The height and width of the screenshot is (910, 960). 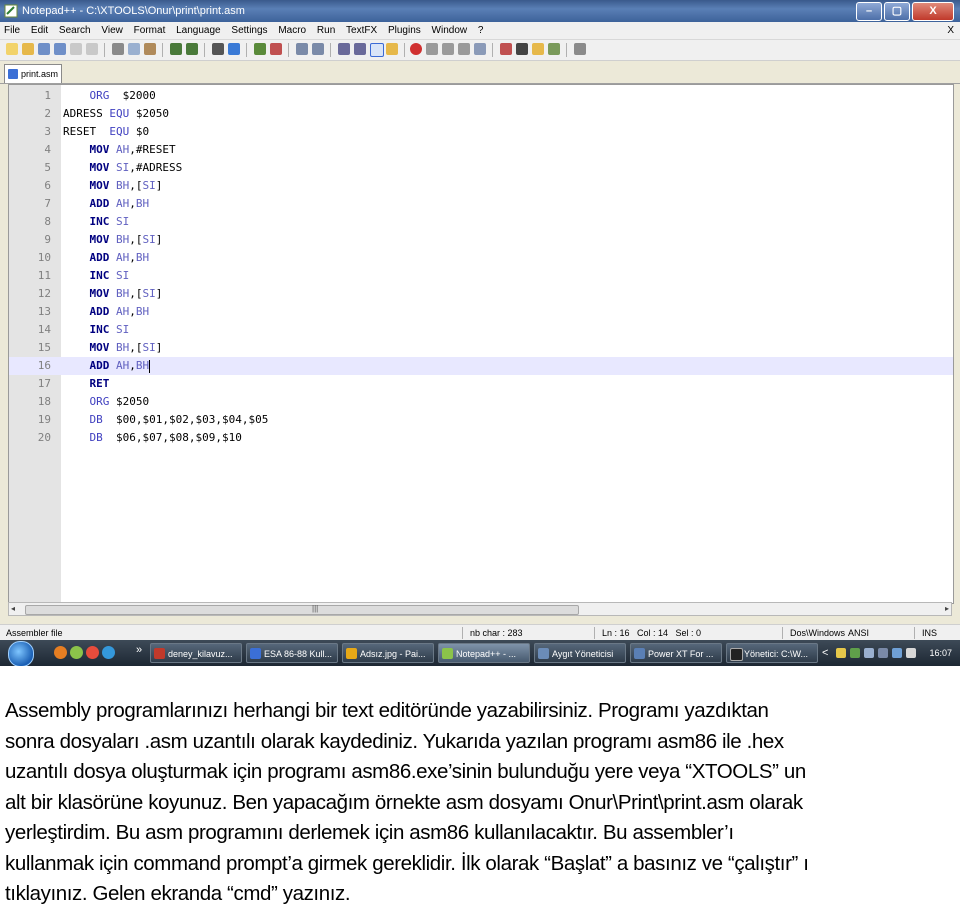 I want to click on copy-icon, so click(x=134, y=49).